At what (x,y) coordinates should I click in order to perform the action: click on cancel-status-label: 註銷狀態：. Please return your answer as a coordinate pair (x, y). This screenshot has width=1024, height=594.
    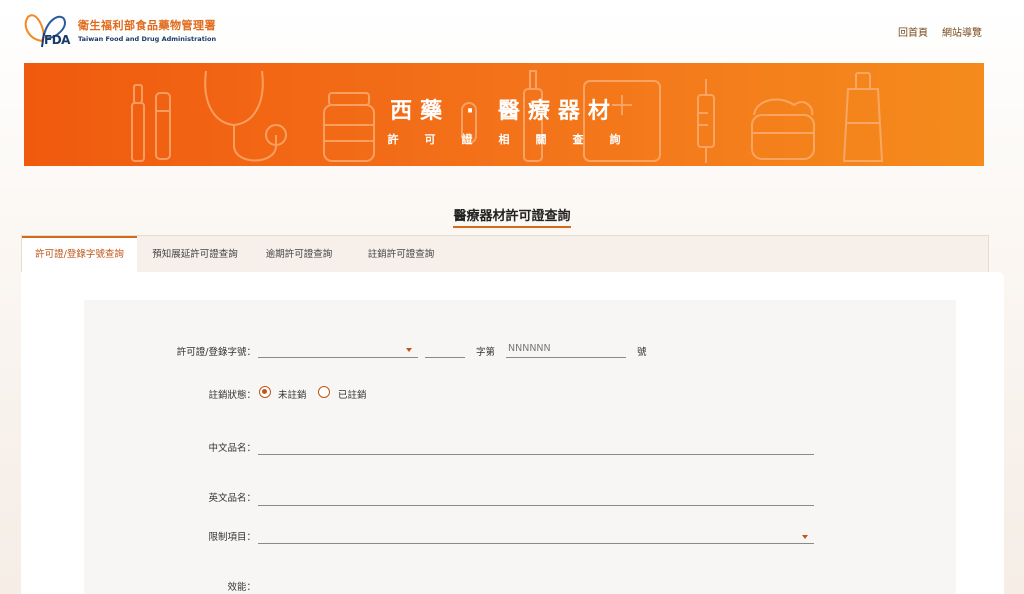
    Looking at the image, I should click on (232, 395).